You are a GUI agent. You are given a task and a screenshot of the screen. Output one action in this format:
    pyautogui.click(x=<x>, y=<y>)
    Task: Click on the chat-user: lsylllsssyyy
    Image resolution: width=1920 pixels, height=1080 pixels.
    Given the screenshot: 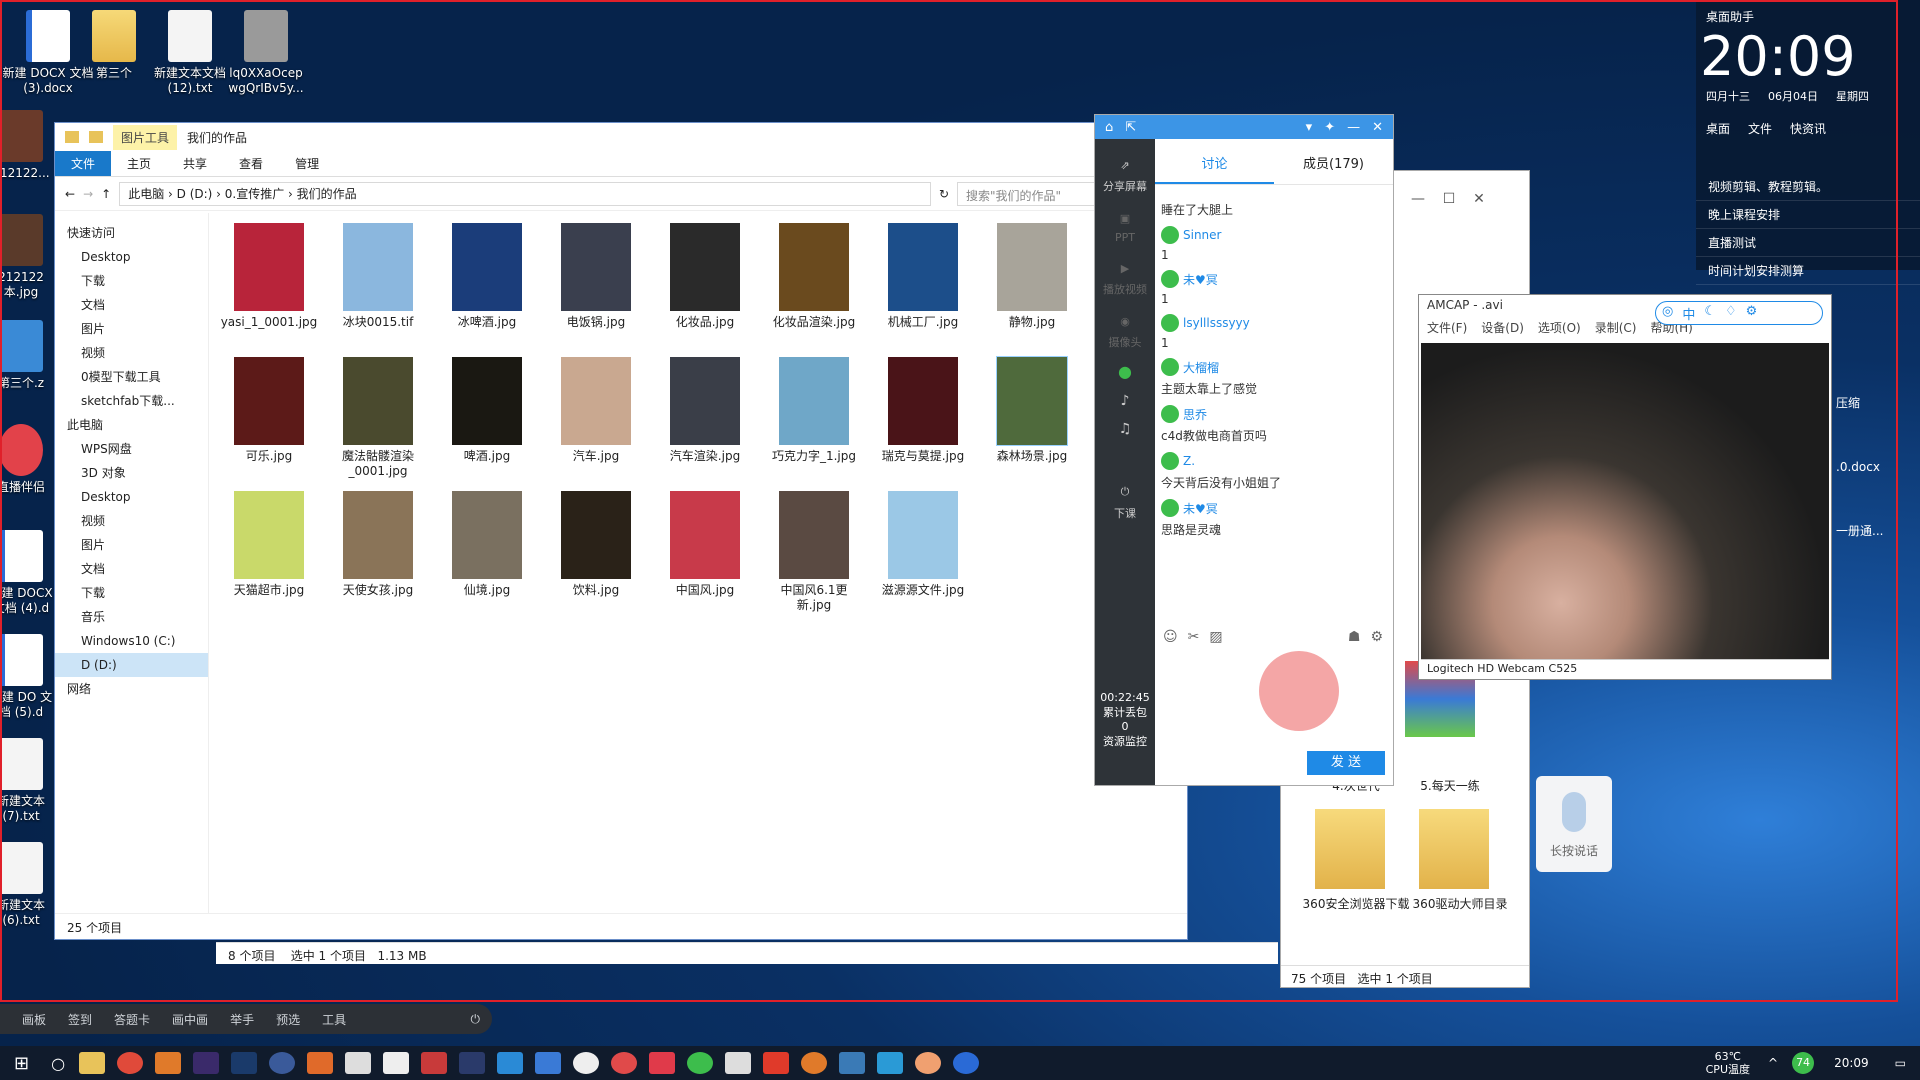 What is the action you would take?
    pyautogui.click(x=1274, y=323)
    